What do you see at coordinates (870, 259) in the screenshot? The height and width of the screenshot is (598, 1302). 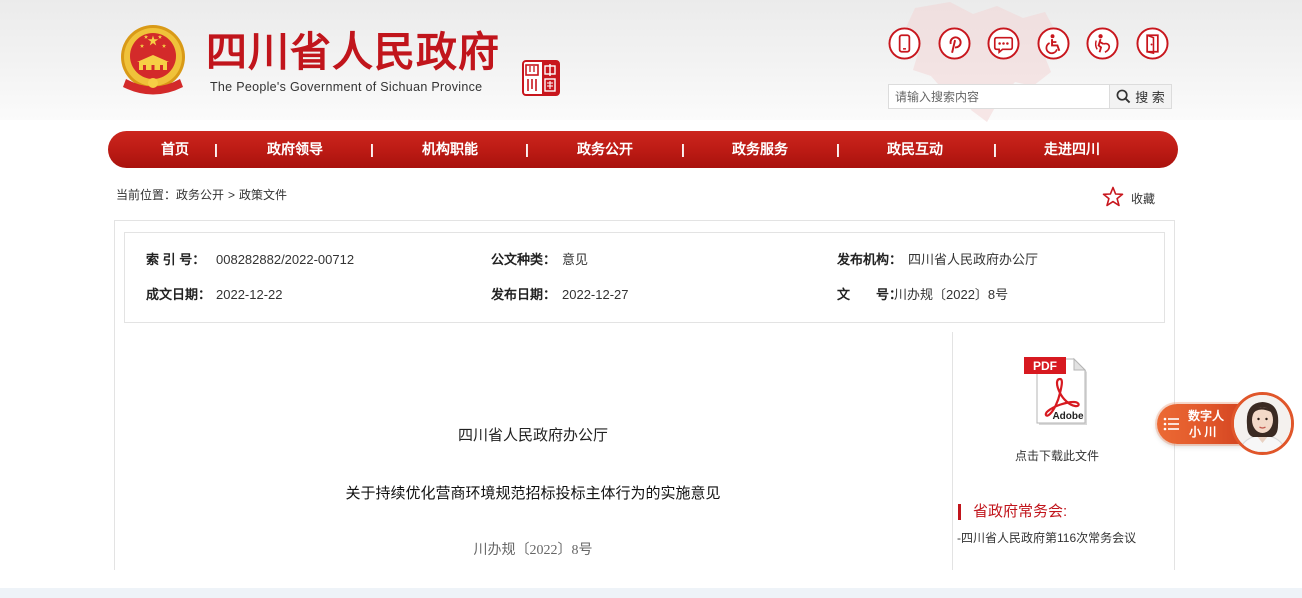 I see `issuer-label: 发布机构：` at bounding box center [870, 259].